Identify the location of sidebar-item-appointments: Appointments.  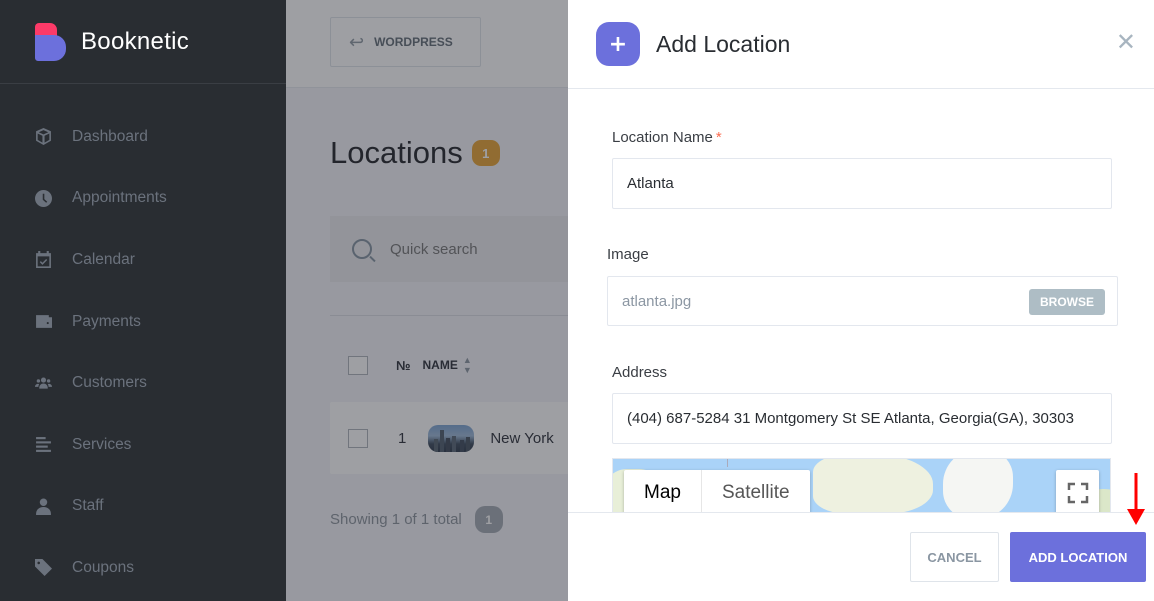
(143, 199).